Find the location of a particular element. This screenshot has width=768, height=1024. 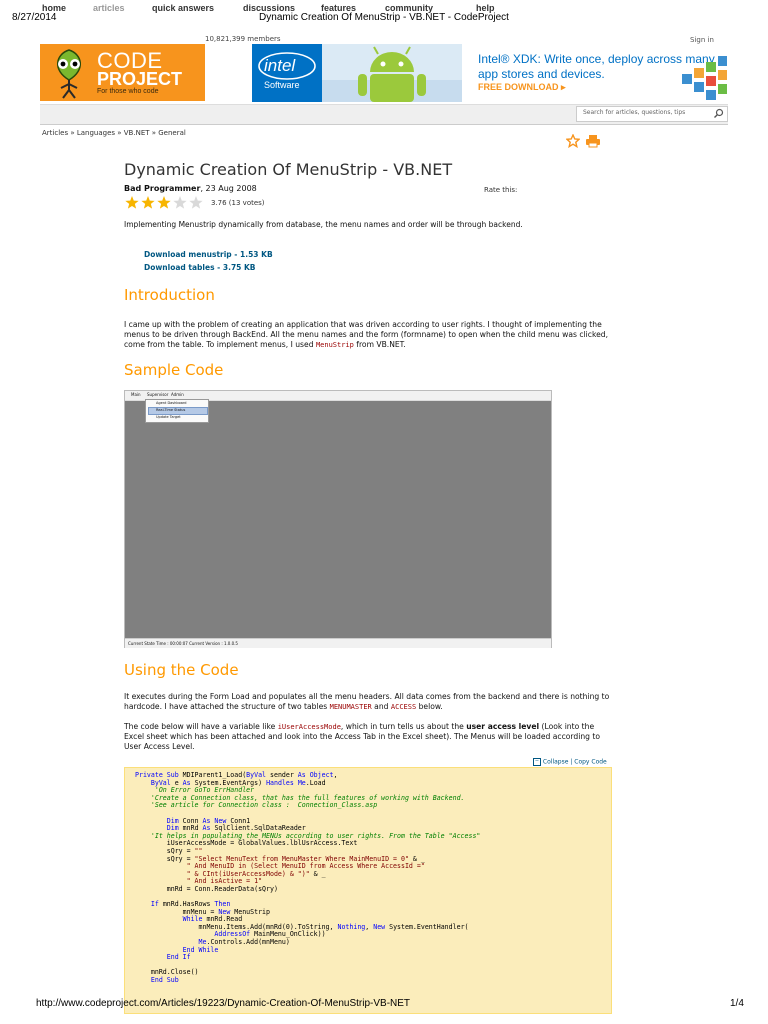

android-mascot-panel is located at coordinates (392, 73).